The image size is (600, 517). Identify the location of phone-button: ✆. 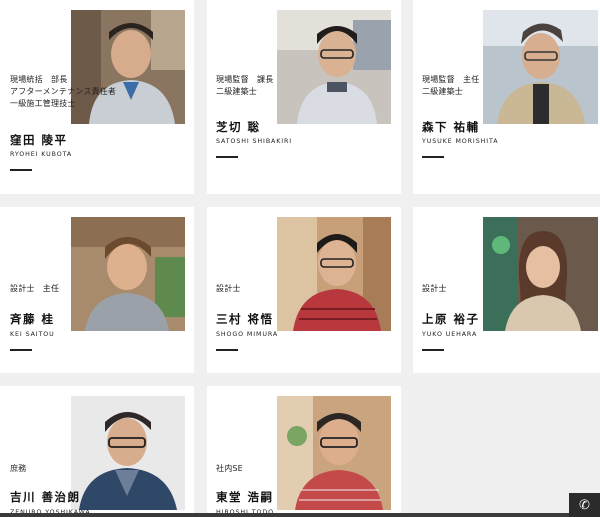
(584, 505).